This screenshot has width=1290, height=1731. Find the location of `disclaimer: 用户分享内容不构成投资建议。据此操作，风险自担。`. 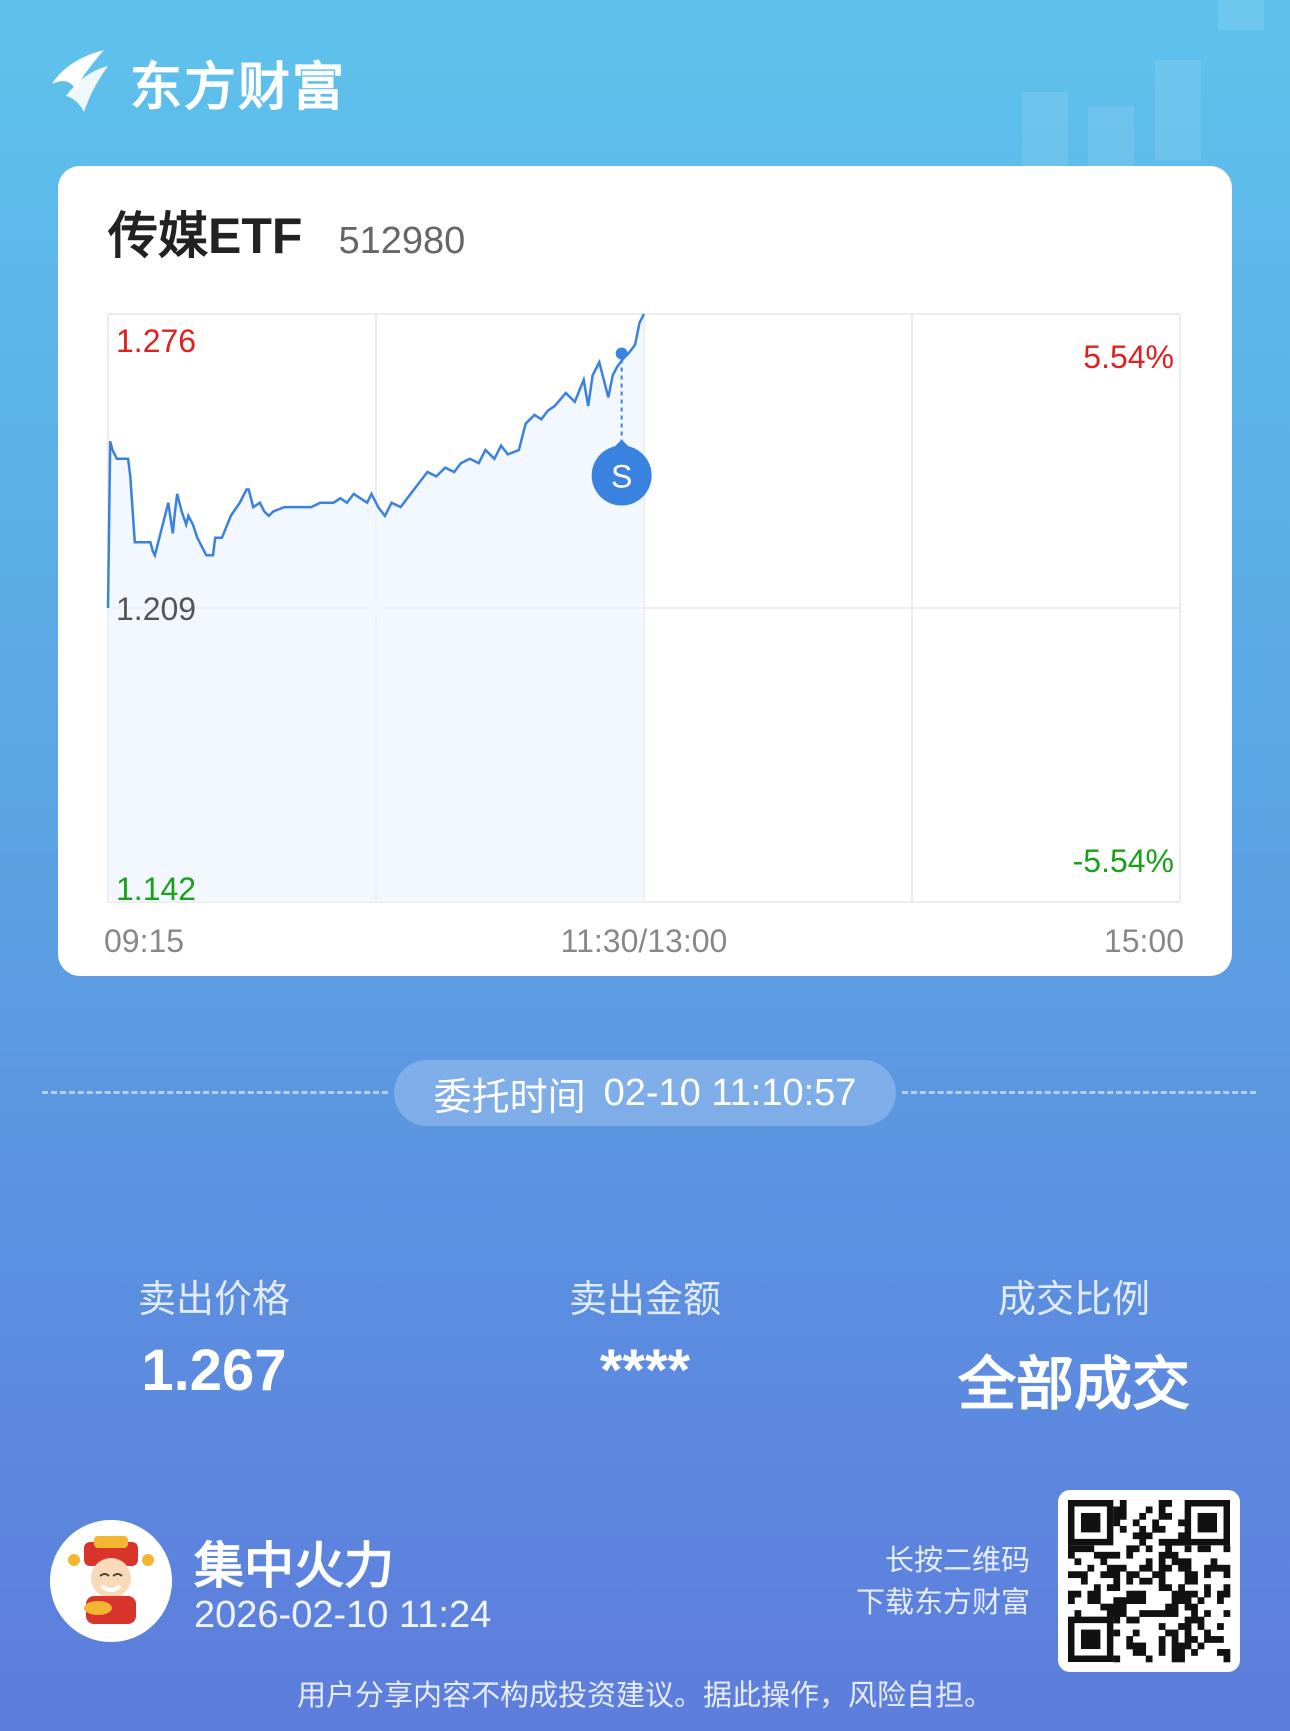

disclaimer: 用户分享内容不构成投资建议。据此操作，风险自担。 is located at coordinates (644, 1696).